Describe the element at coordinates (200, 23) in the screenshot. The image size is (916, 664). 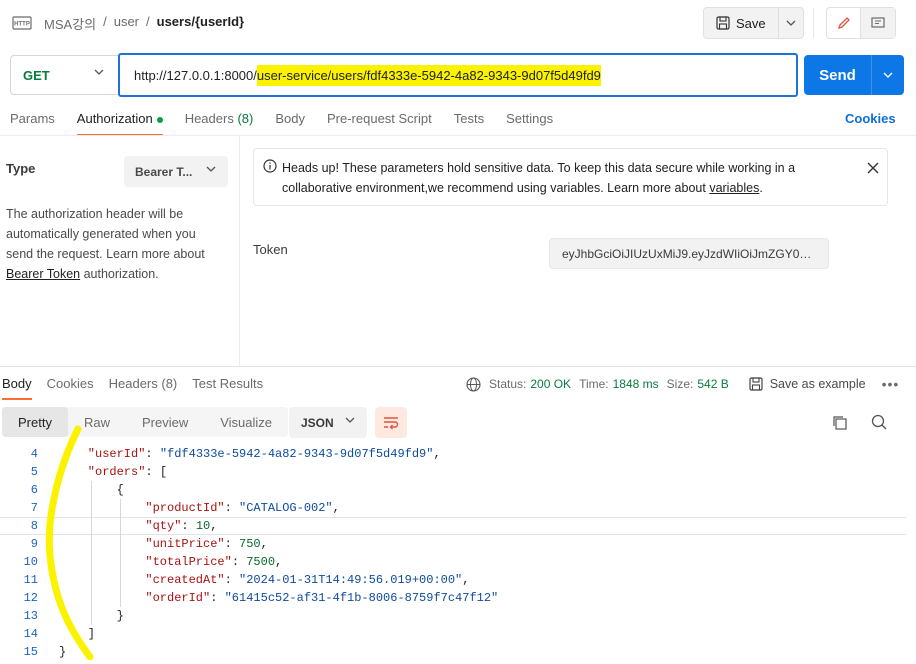
I see `breadcrumb-request: users/{userId}` at that location.